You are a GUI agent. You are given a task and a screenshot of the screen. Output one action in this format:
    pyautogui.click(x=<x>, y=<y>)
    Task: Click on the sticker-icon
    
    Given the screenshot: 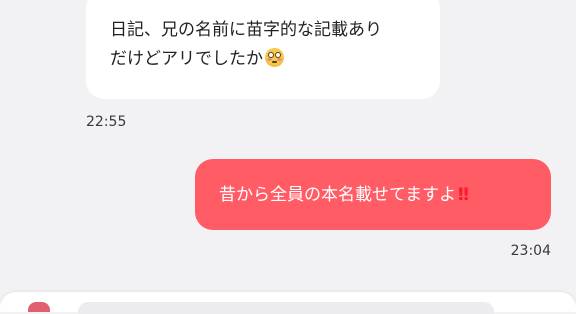 What is the action you would take?
    pyautogui.click(x=39, y=307)
    